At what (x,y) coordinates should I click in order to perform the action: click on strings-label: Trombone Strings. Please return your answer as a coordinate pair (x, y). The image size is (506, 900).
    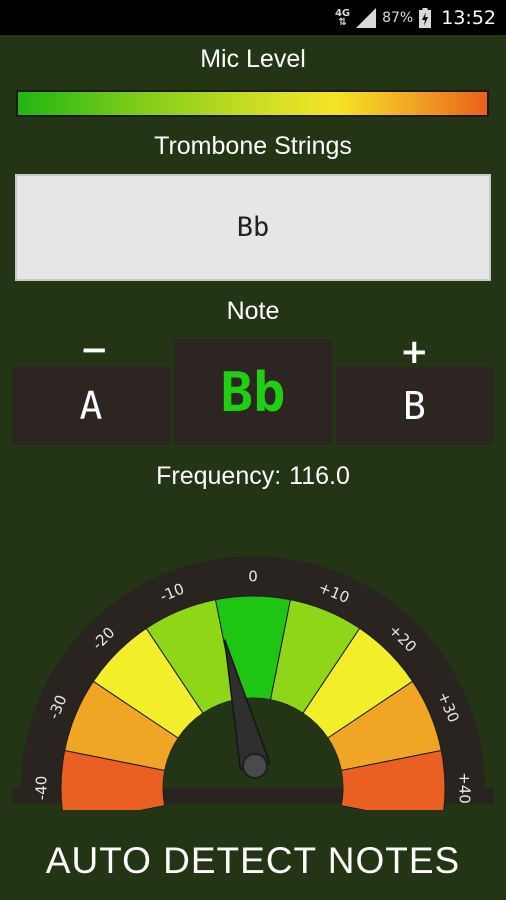
    Looking at the image, I should click on (253, 146).